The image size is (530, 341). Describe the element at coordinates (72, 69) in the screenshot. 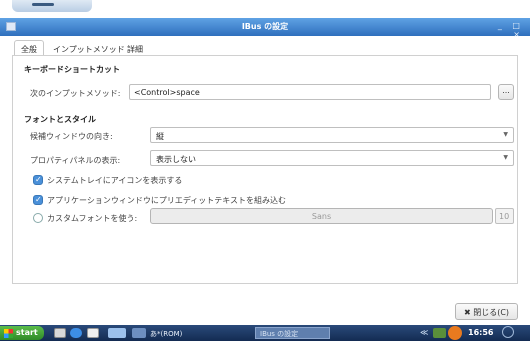

I see `shortcut-section-header: キーボードショートカット` at that location.